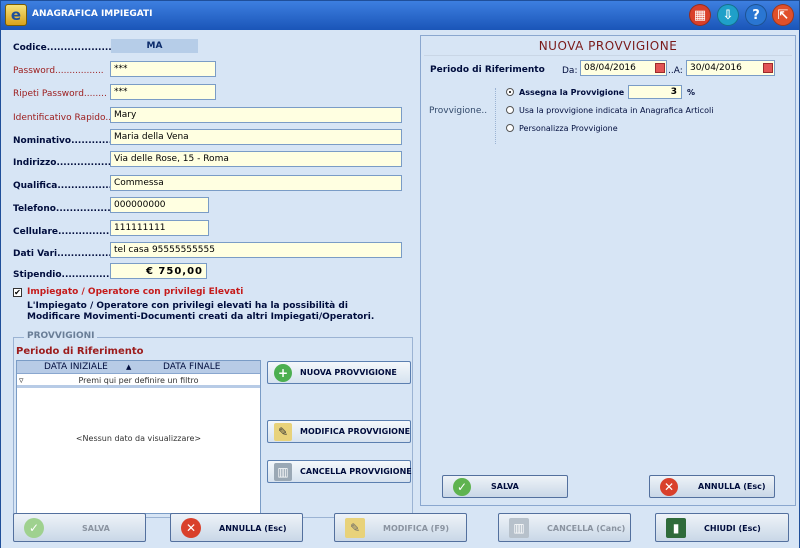 The width and height of the screenshot is (800, 548). I want to click on password-field: ***, so click(163, 69).